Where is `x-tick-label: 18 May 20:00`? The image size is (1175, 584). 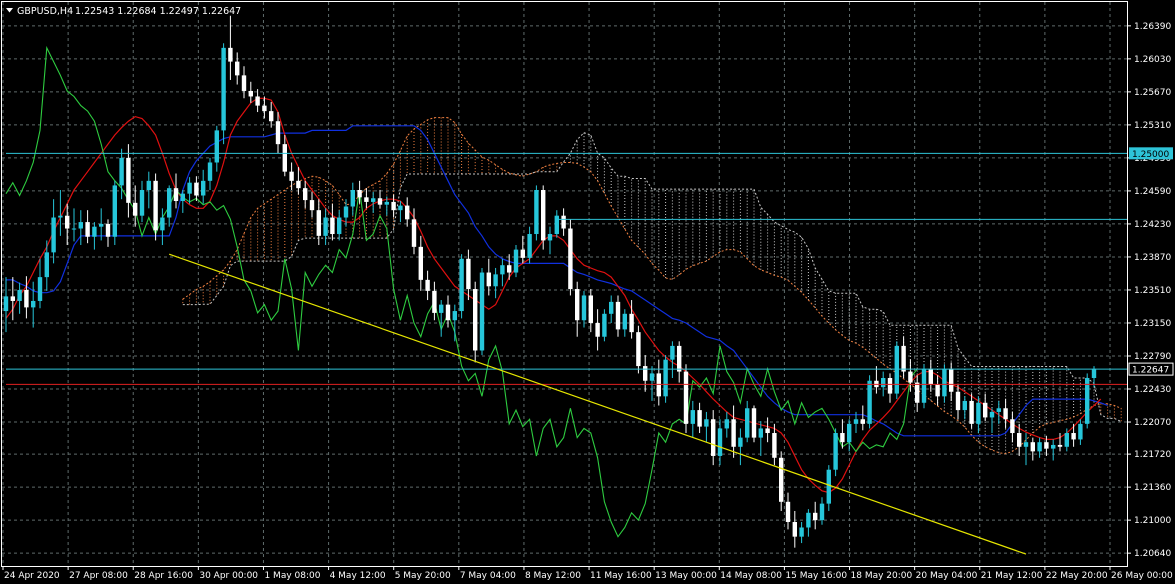
x-tick-label: 18 May 20:00 is located at coordinates (882, 576).